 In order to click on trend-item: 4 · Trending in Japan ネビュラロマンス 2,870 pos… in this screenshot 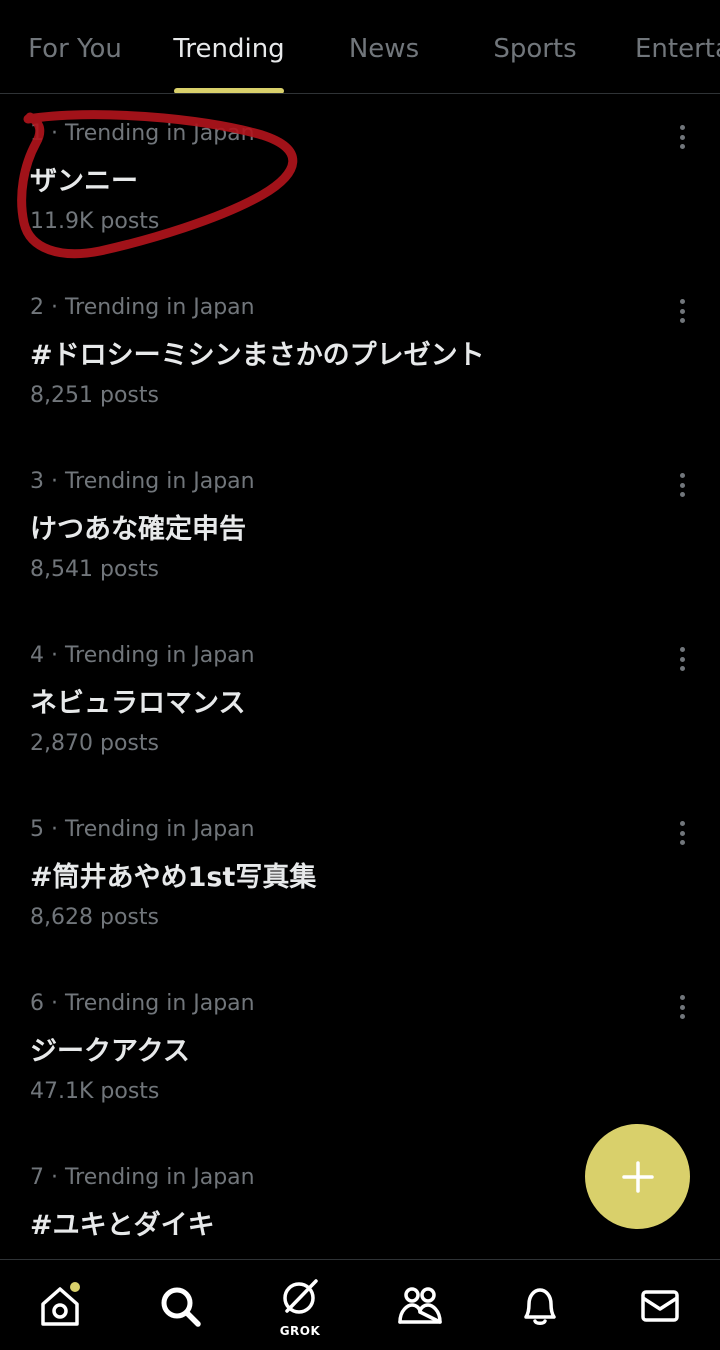, I will do `click(360, 704)`.